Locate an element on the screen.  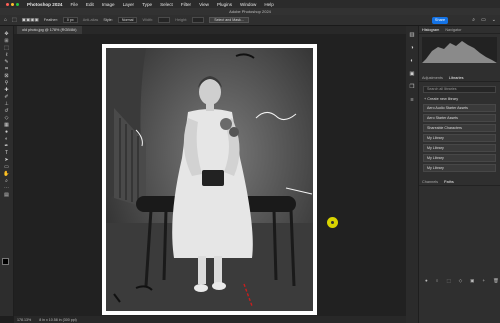
home-icon: ⌂ is located at coordinates (5, 20).